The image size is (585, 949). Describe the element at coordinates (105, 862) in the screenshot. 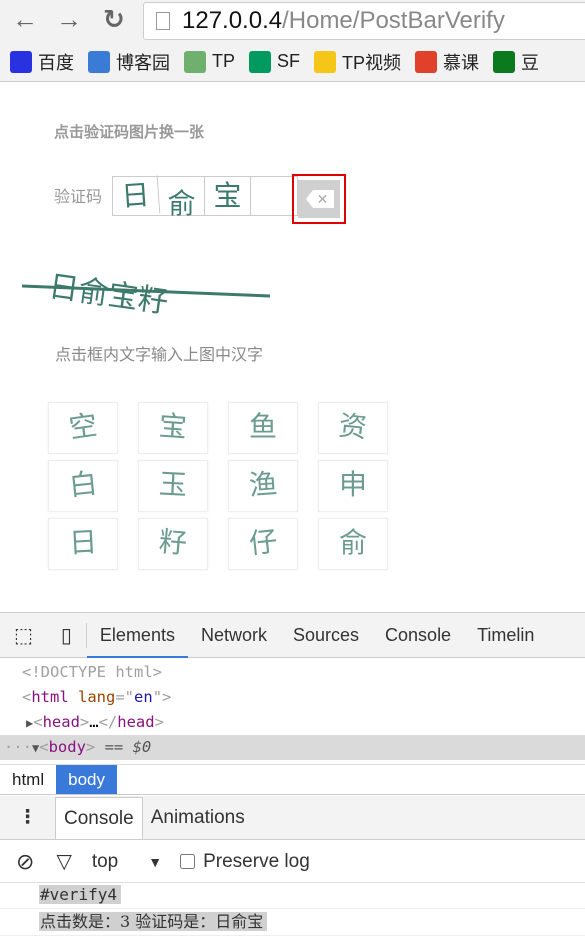

I see `context-select: top` at that location.